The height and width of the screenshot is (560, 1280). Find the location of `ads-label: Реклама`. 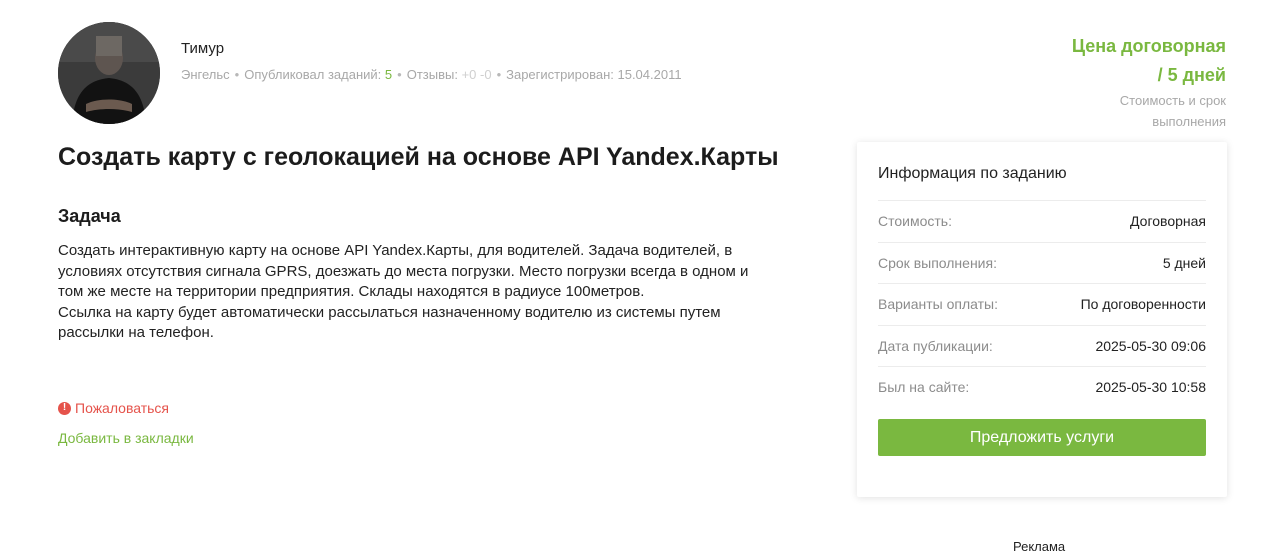

ads-label: Реклама is located at coordinates (1039, 546).